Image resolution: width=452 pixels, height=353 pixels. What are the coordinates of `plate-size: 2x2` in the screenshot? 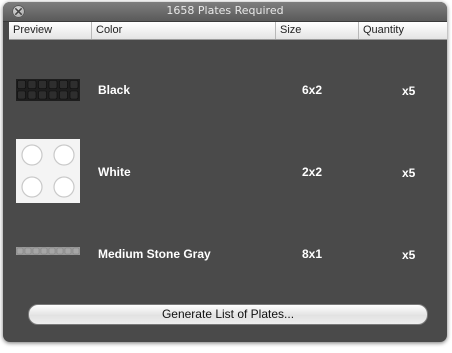 It's located at (312, 172).